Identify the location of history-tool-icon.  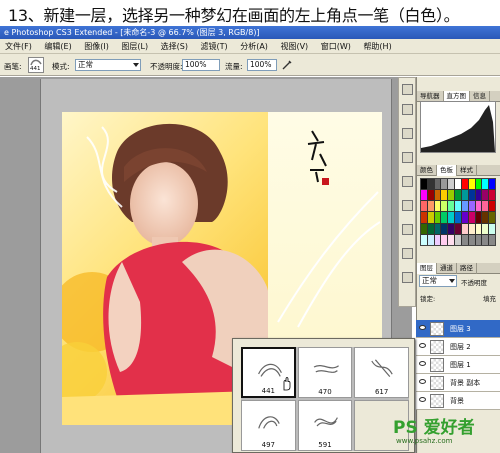
(407, 181).